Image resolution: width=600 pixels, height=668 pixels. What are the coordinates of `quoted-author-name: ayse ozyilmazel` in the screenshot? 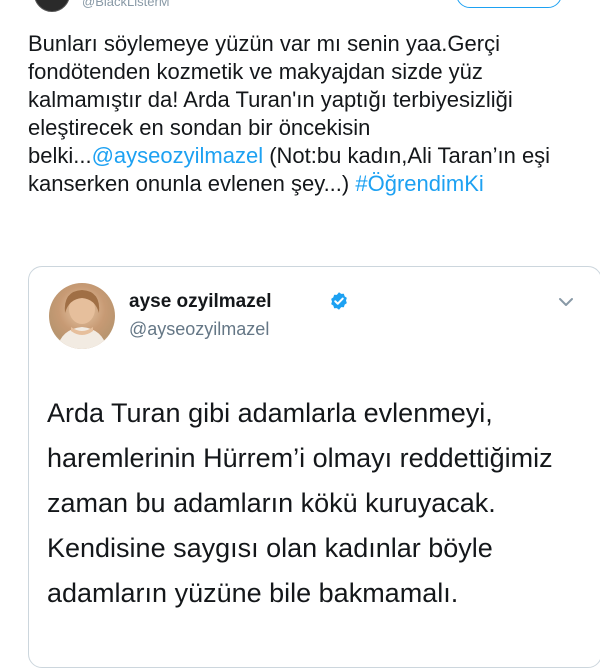 It's located at (200, 302).